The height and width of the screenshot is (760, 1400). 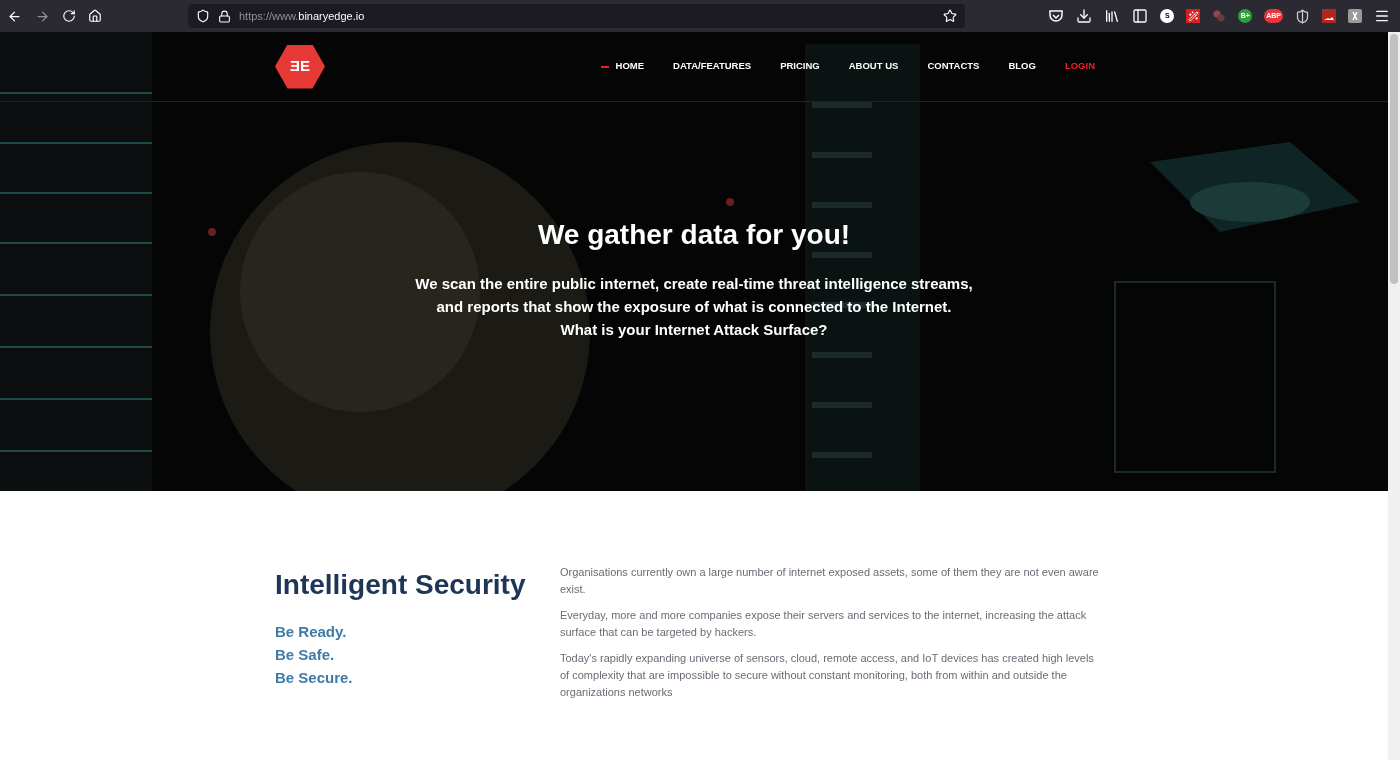 What do you see at coordinates (1022, 66) in the screenshot?
I see `nav-link: BLOG` at bounding box center [1022, 66].